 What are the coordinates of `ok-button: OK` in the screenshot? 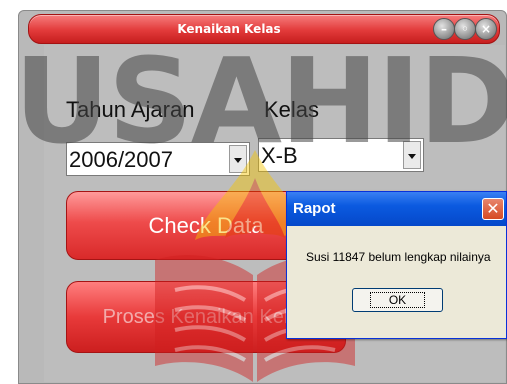 It's located at (397, 300).